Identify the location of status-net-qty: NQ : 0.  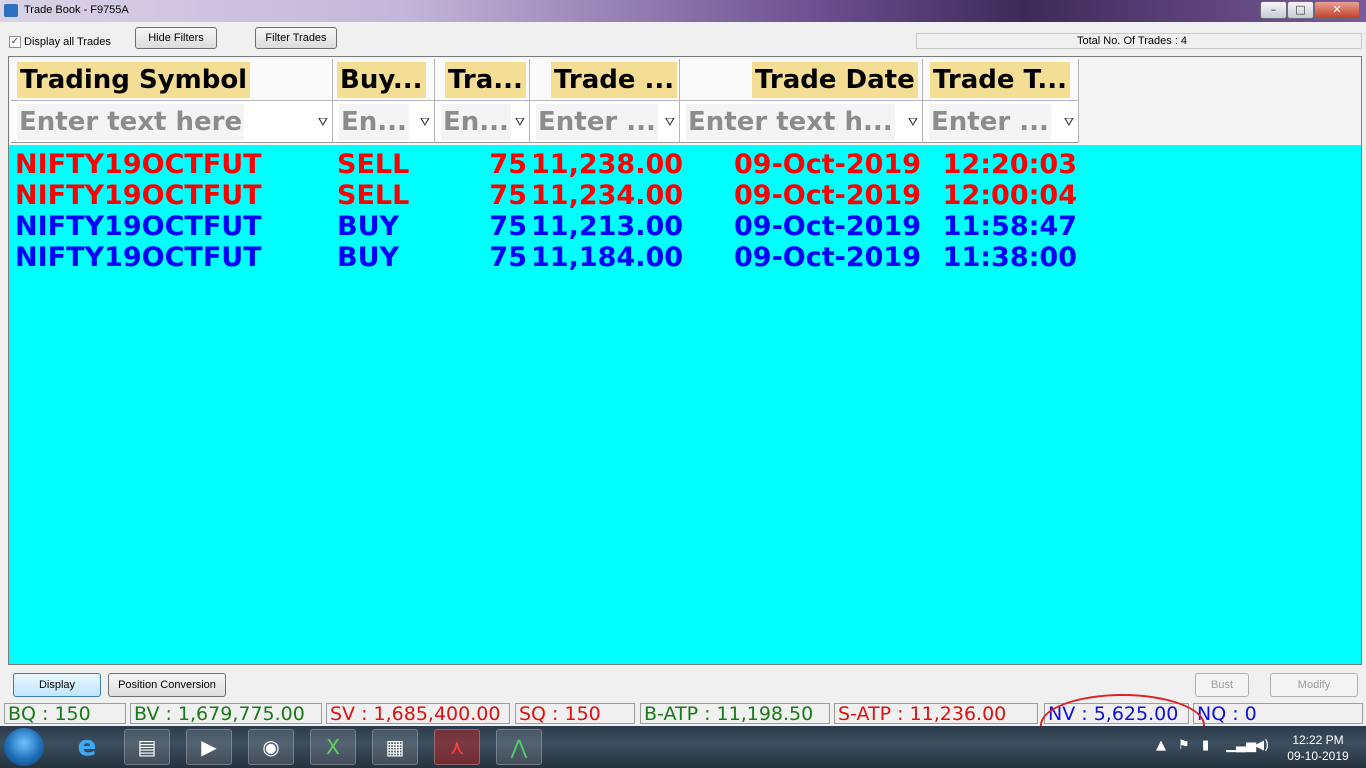
(1278, 713).